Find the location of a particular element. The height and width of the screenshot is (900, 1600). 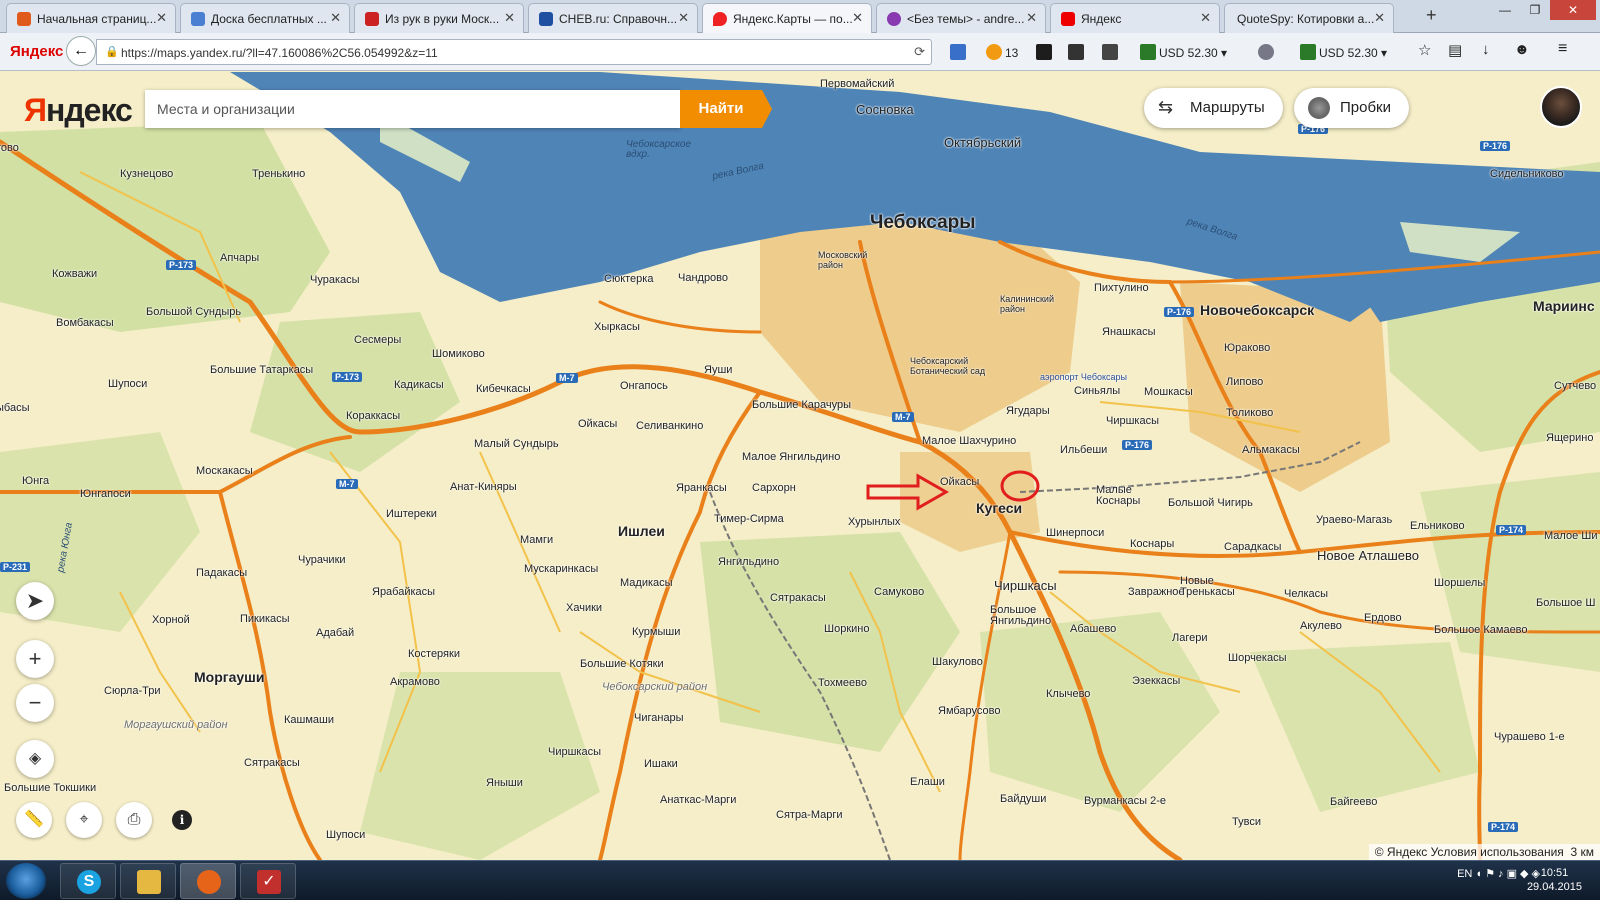

zoom-out-button: − is located at coordinates (35, 703).